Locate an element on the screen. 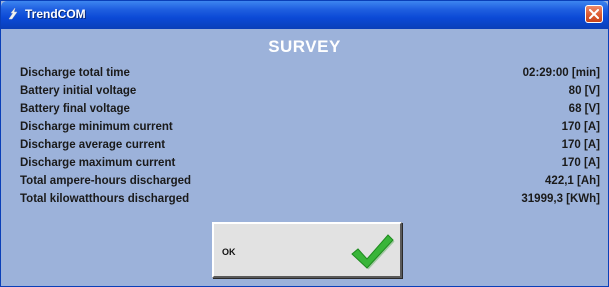 The height and width of the screenshot is (287, 609). survey-row: Discharge total time 02:29:00 [min] is located at coordinates (310, 76).